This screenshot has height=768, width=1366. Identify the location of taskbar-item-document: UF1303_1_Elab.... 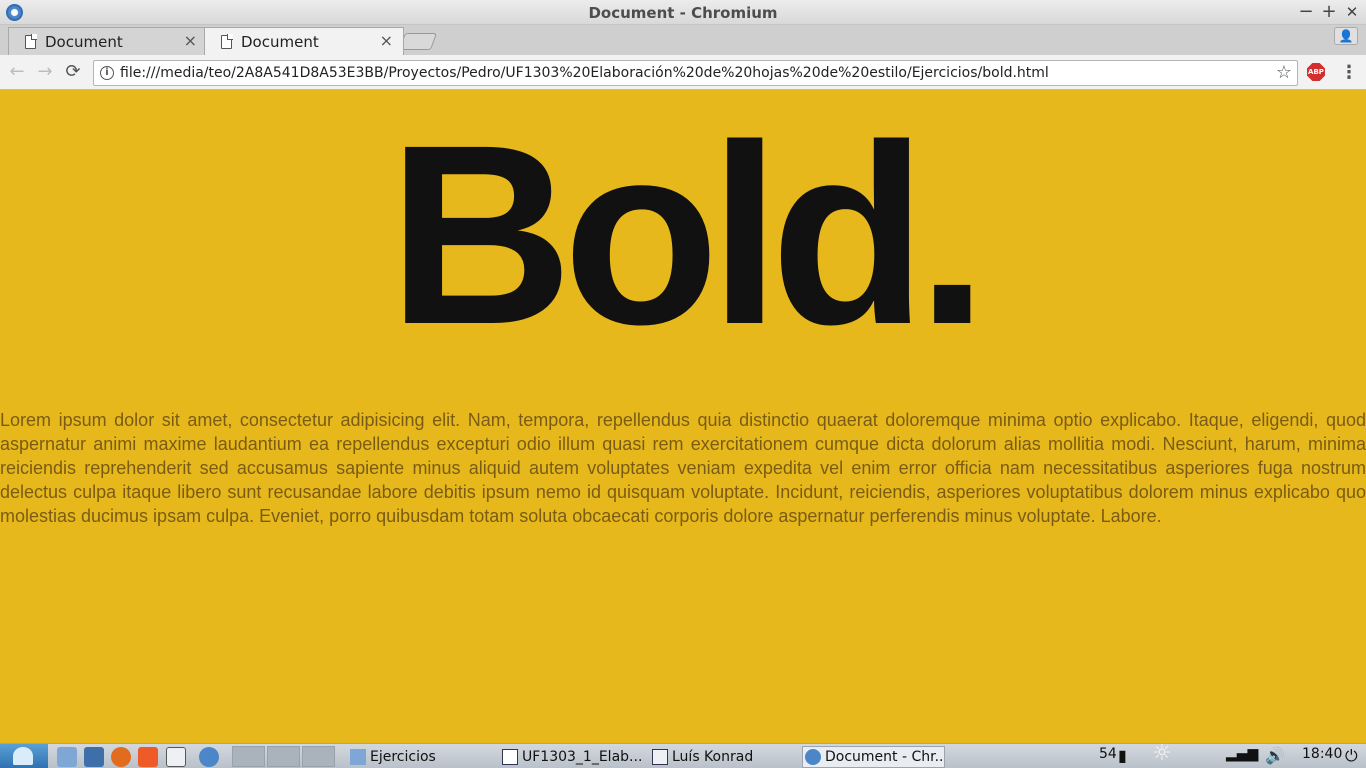
(574, 757).